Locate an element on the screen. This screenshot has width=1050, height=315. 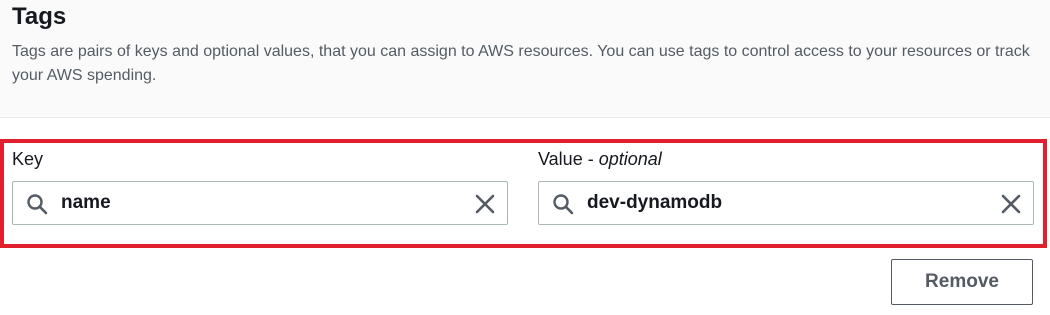
key-label-text: Key is located at coordinates (28, 159).